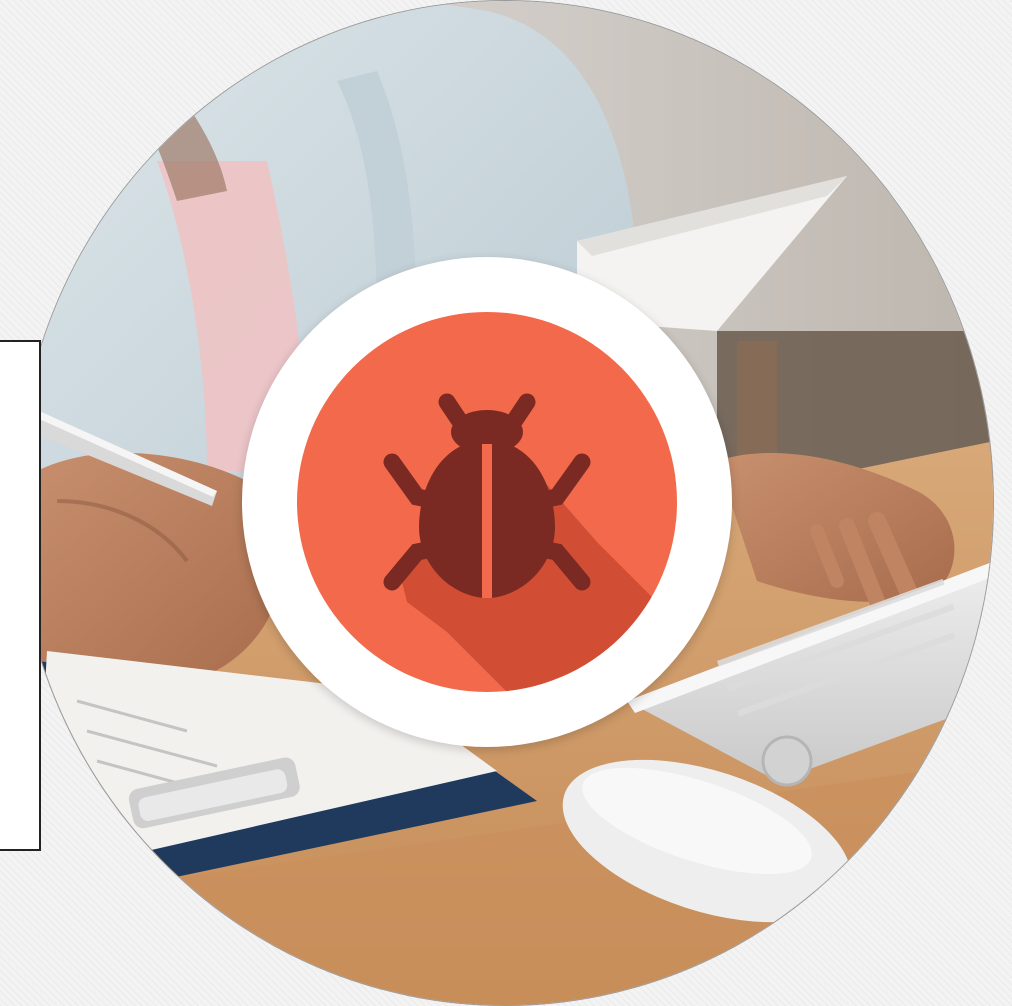 This screenshot has width=1012, height=1006. Describe the element at coordinates (20, 595) in the screenshot. I see `text-box-frame` at that location.